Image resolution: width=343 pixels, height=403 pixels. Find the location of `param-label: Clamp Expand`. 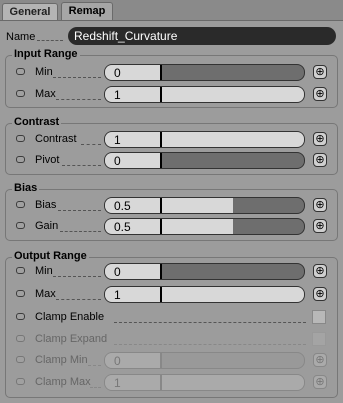

param-label: Clamp Expand is located at coordinates (71, 339).